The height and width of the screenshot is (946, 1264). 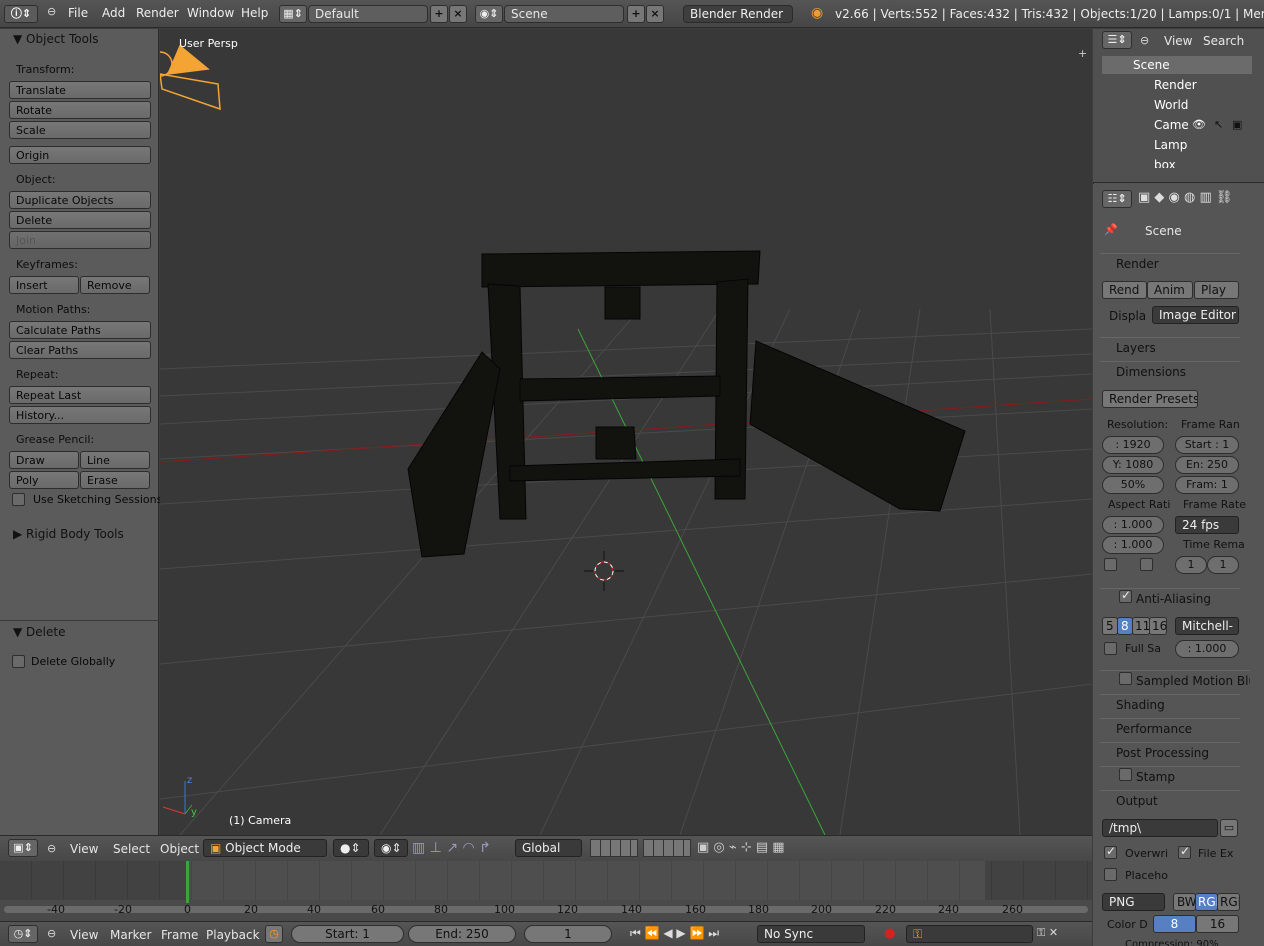 What do you see at coordinates (811, 934) in the screenshot?
I see `sync-selector: No Sync` at bounding box center [811, 934].